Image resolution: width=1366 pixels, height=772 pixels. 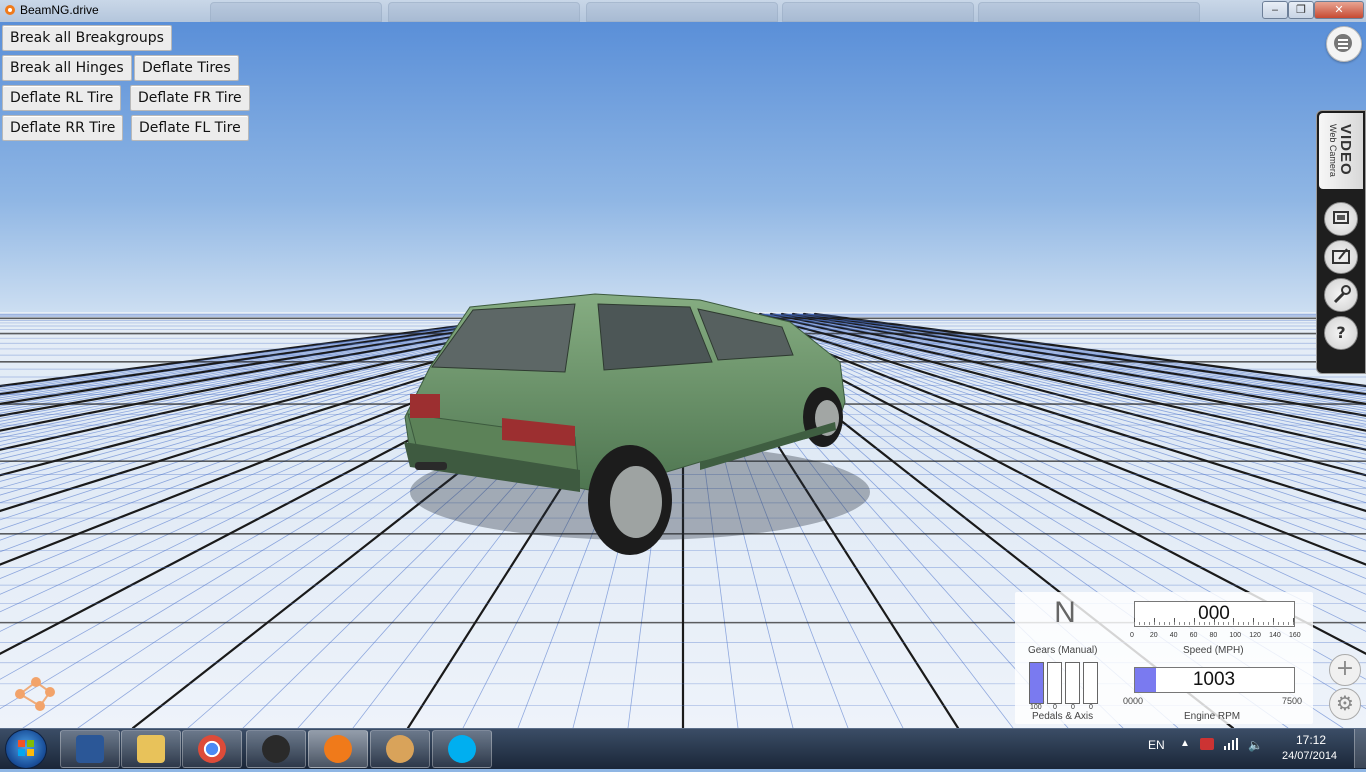 I want to click on clock-time: 17:12, so click(x=1311, y=740).